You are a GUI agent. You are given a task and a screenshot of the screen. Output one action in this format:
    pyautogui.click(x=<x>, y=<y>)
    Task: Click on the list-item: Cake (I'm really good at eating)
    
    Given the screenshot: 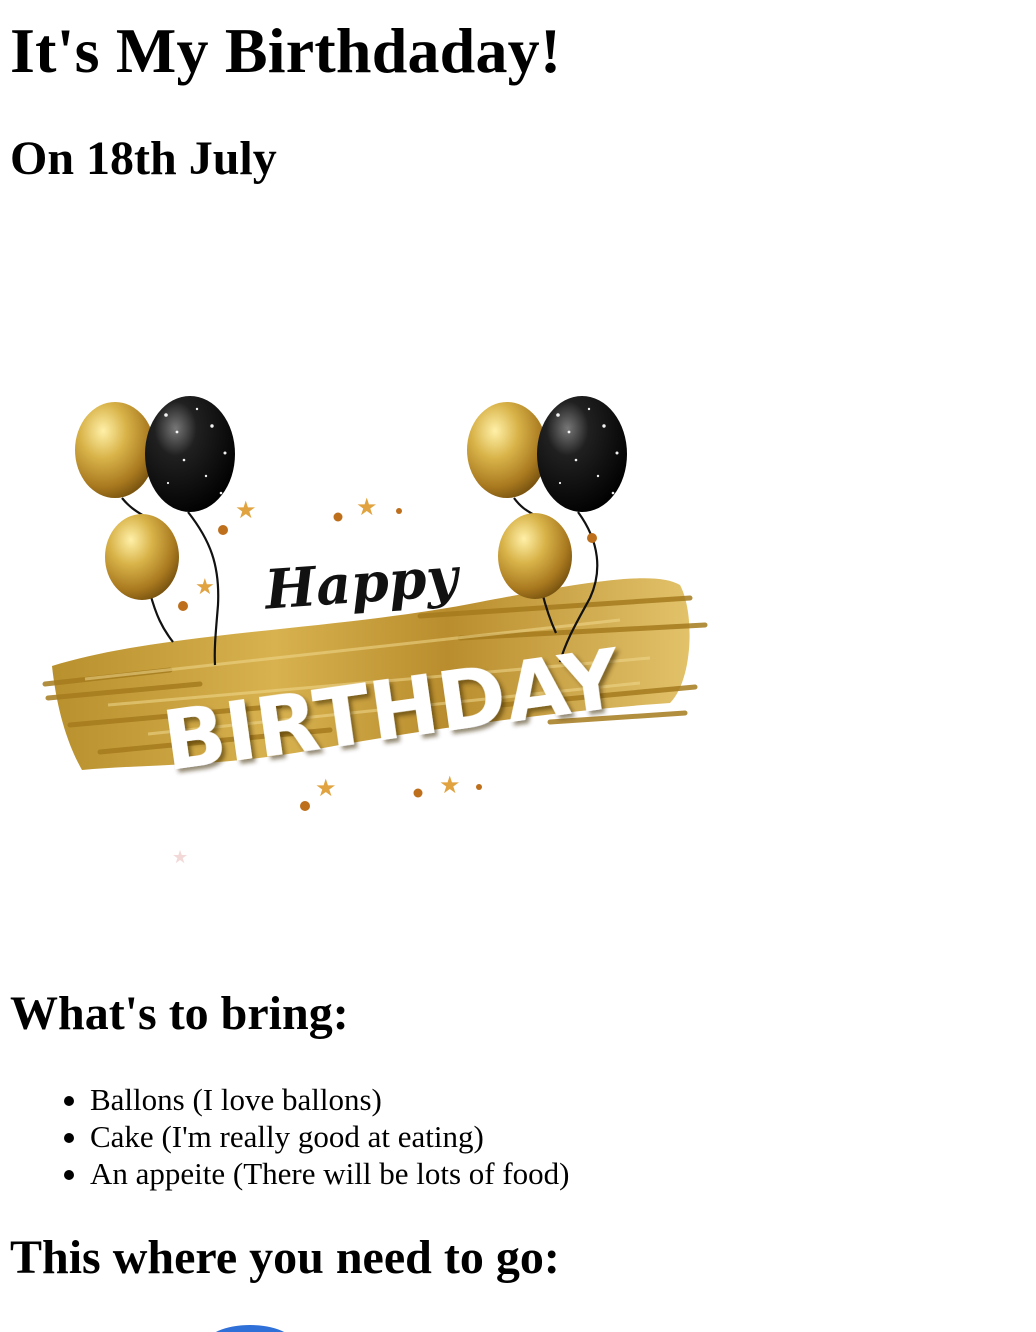 What is the action you would take?
    pyautogui.click(x=315, y=1136)
    